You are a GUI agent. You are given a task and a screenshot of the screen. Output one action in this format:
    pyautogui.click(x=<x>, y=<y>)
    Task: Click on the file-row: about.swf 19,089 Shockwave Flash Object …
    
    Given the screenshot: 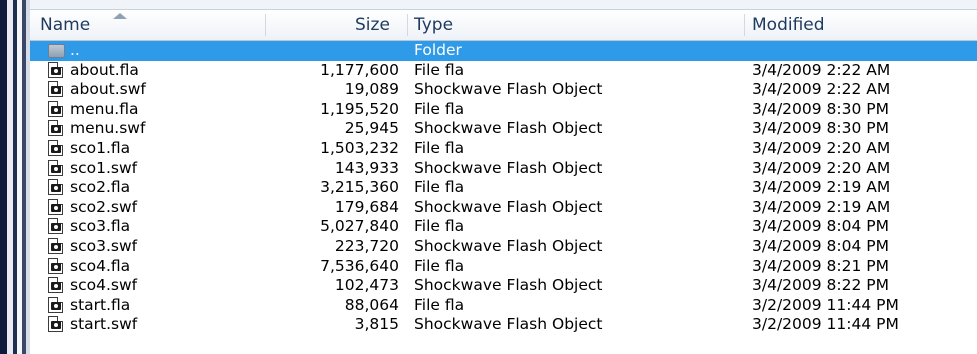 What is the action you would take?
    pyautogui.click(x=503, y=90)
    